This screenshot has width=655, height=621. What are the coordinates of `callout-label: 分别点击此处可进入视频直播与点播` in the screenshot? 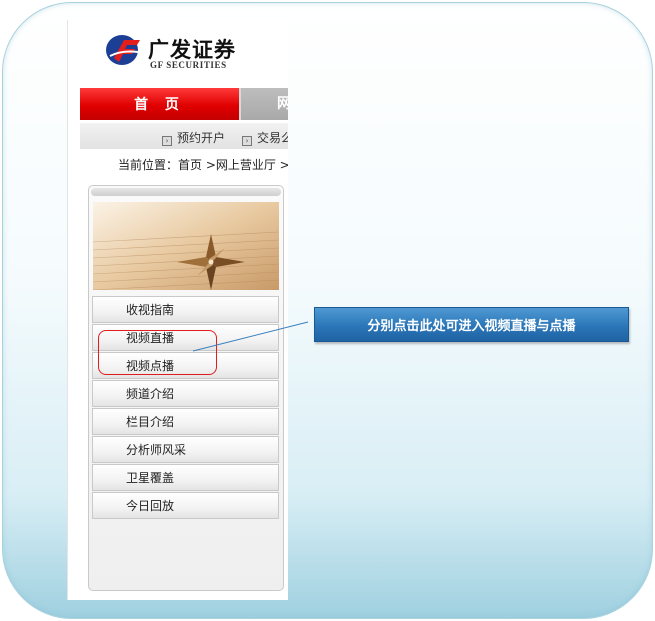 It's located at (471, 324).